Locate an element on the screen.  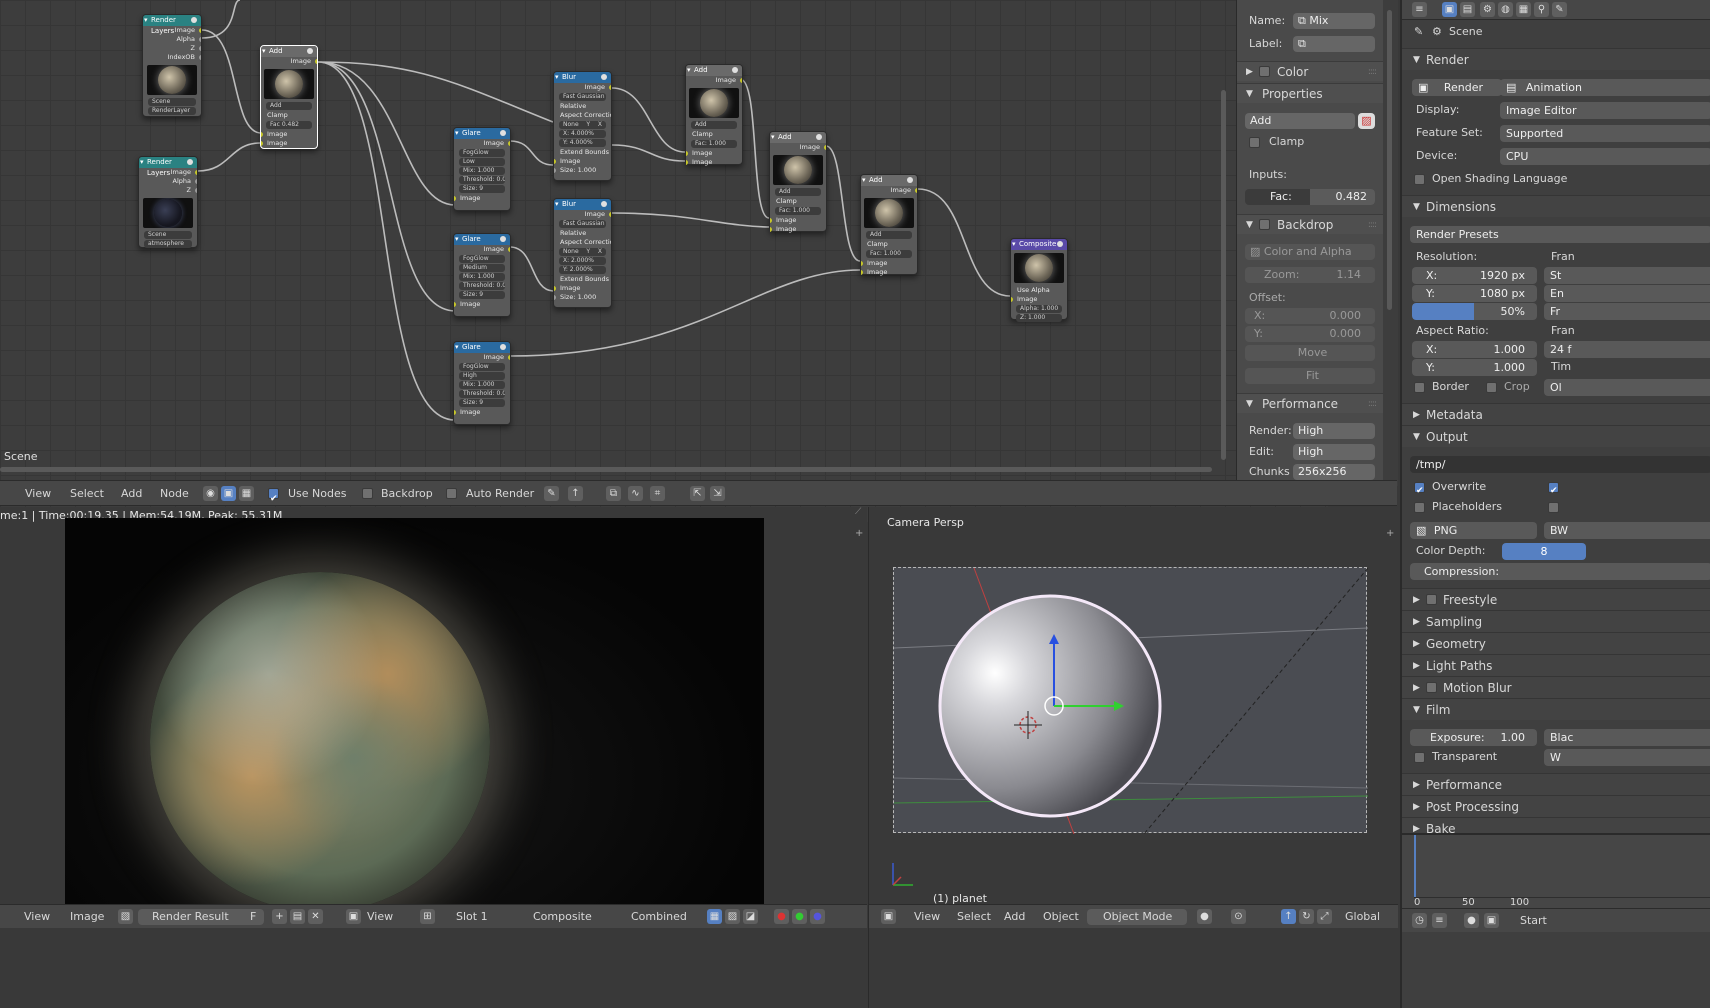
red-channel-icon: ● is located at coordinates (781, 916).